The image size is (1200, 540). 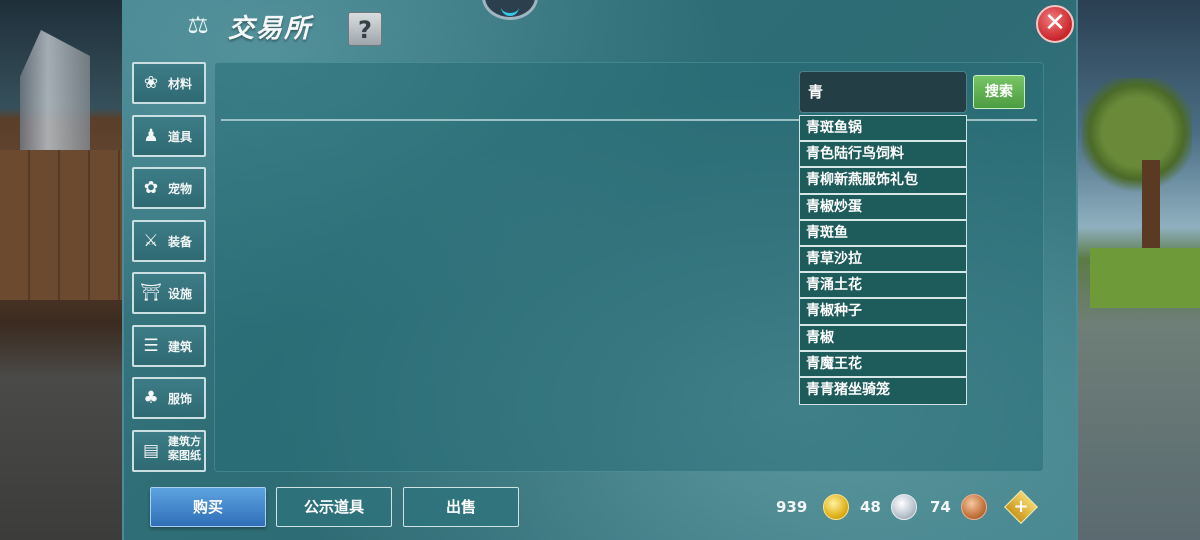 I want to click on suggestion-item: 青椒种子, so click(x=883, y=312).